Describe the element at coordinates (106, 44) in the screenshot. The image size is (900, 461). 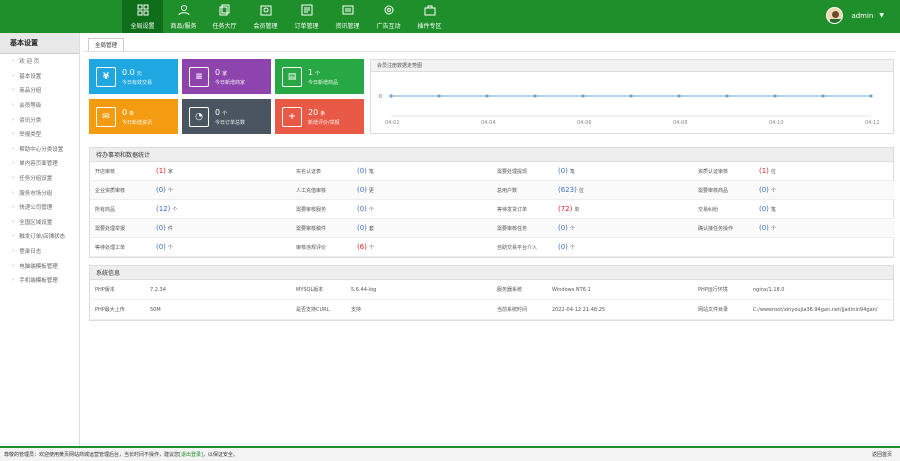
I see `tab-global-management: 全局管理` at that location.